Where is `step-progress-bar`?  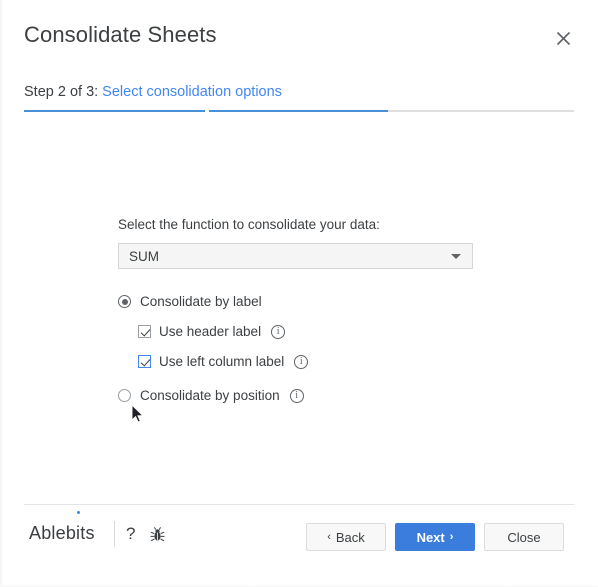
step-progress-bar is located at coordinates (299, 111).